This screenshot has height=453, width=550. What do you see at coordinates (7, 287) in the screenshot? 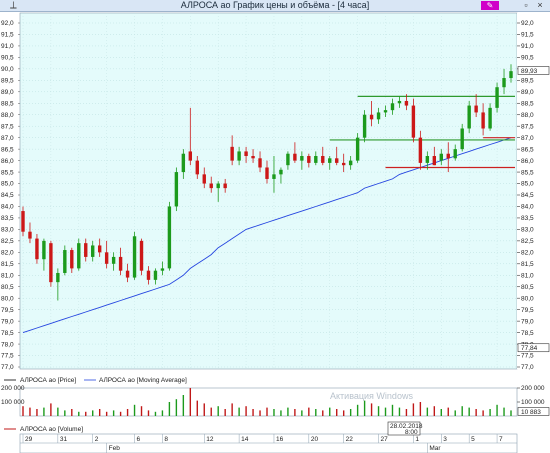
I see `left-axis-label: 80,5` at bounding box center [7, 287].